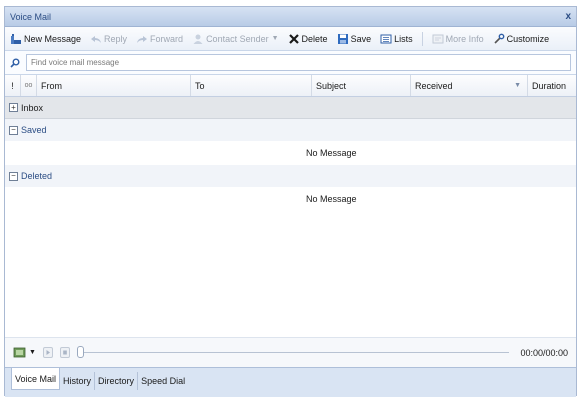 The height and width of the screenshot is (398, 581). What do you see at coordinates (37, 176) in the screenshot?
I see `group-deleted-label: Deleted` at bounding box center [37, 176].